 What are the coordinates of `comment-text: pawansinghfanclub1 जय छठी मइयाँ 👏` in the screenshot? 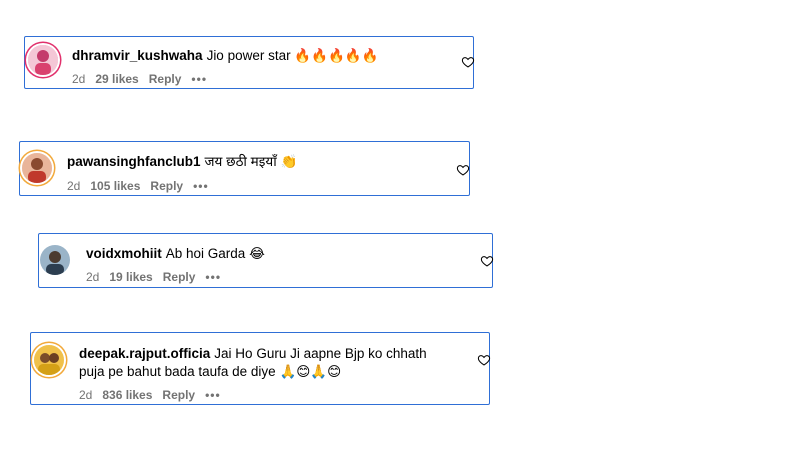 It's located at (182, 162).